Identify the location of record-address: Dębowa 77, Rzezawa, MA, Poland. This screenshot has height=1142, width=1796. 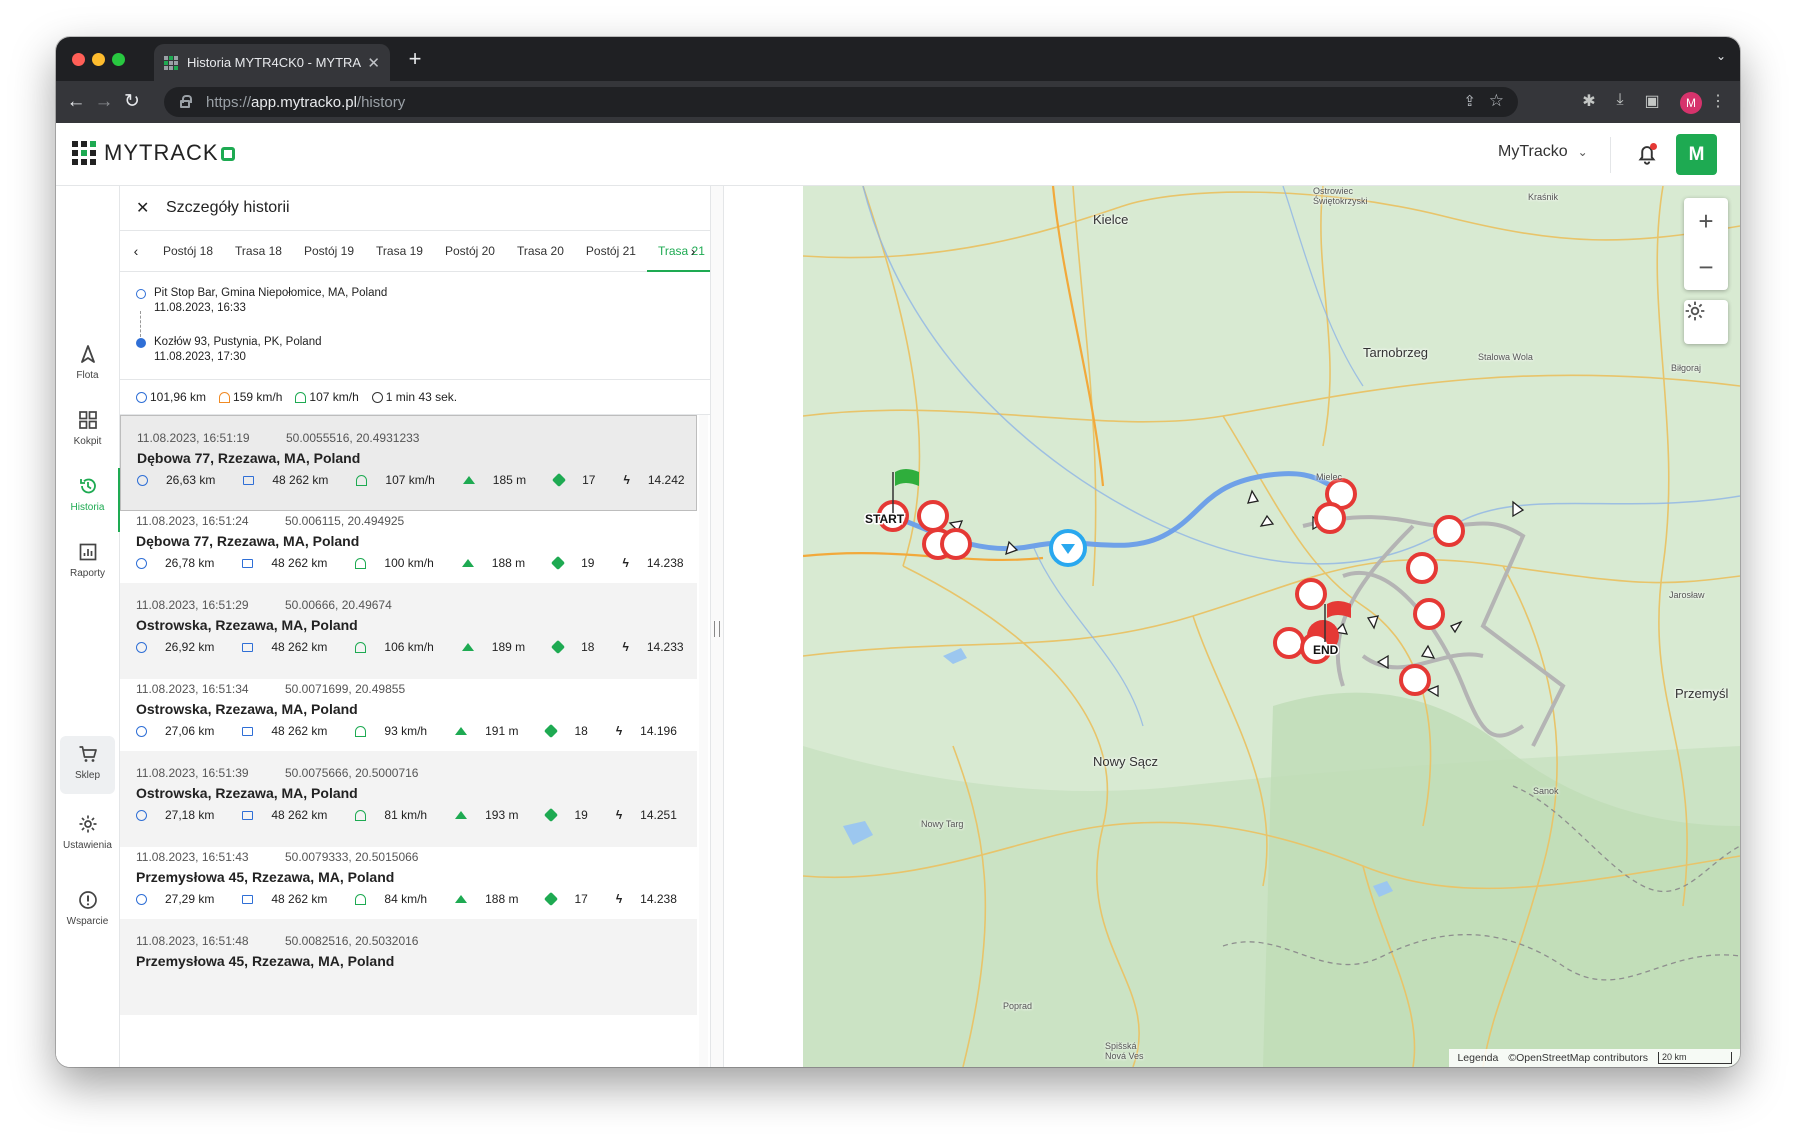
(249, 458).